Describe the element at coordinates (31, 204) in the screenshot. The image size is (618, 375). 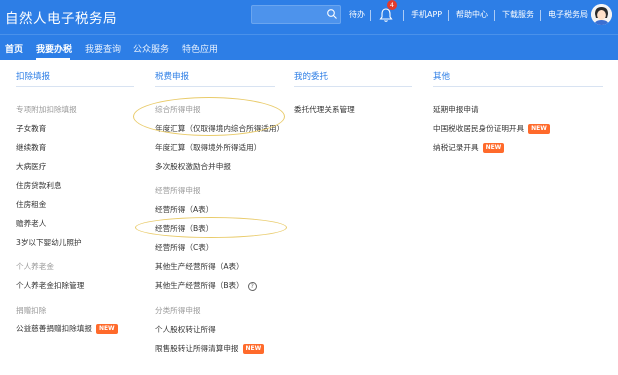
I see `menu-item-housing-rent: 住房租金` at that location.